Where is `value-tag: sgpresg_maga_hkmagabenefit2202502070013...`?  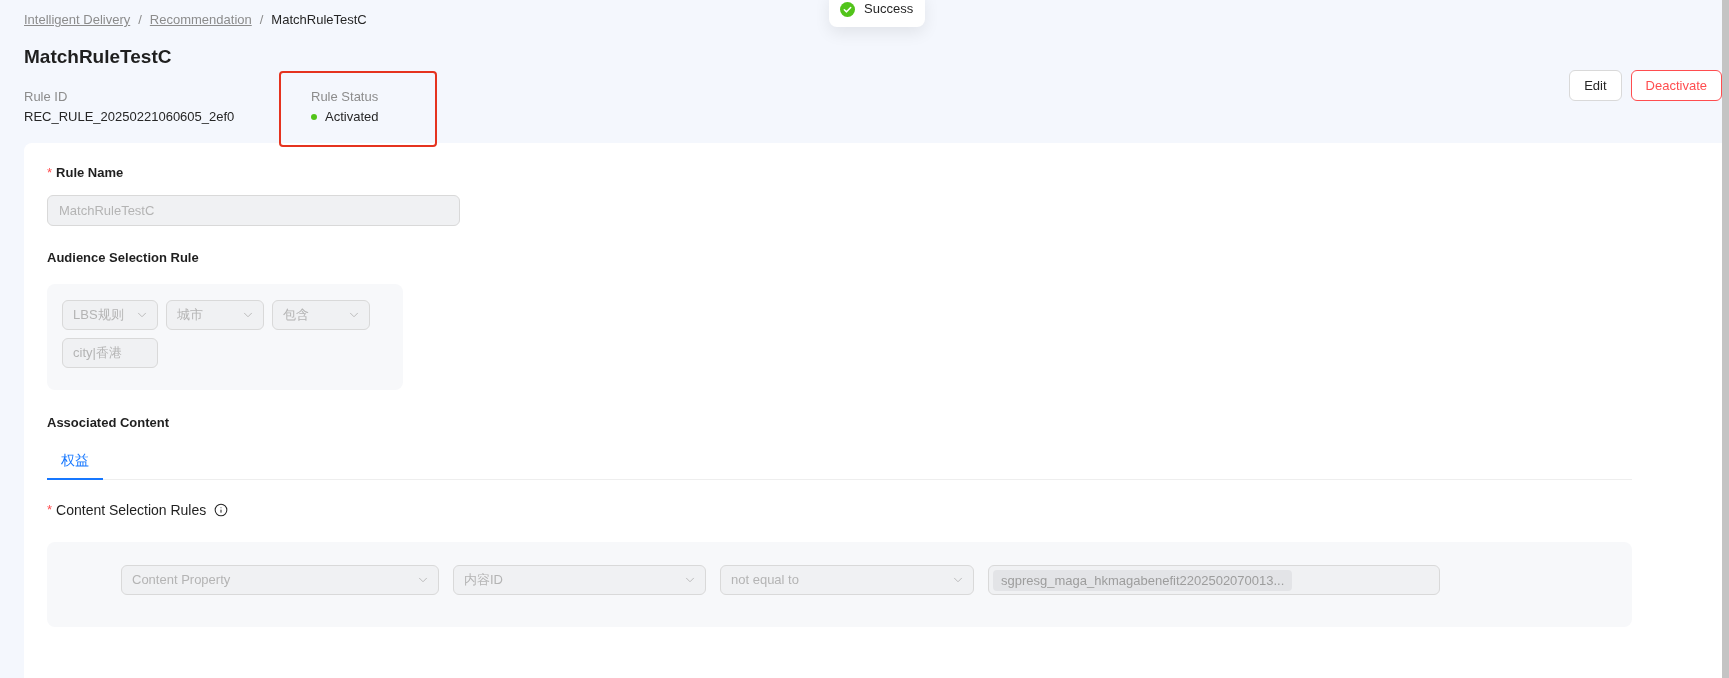 value-tag: sgpresg_maga_hkmagabenefit2202502070013... is located at coordinates (1143, 580).